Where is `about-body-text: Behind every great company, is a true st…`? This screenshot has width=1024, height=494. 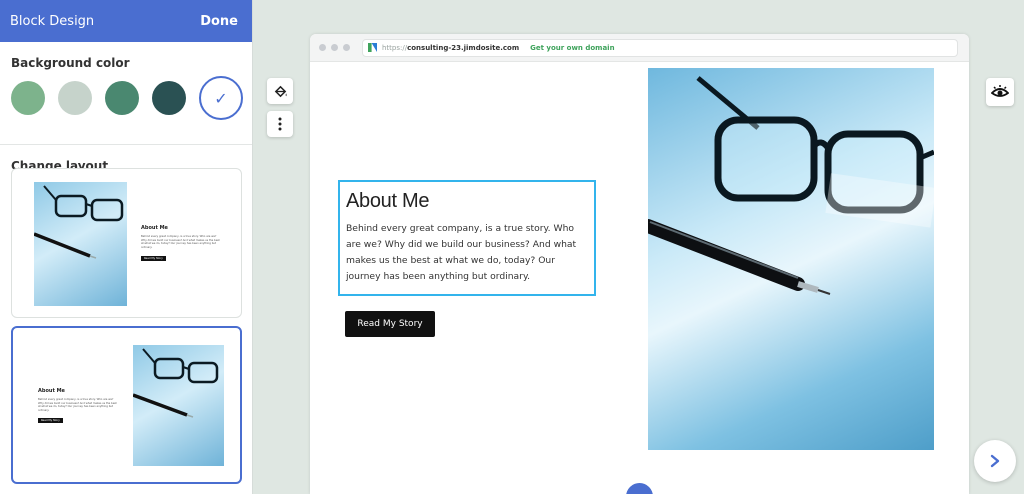 about-body-text: Behind every great company, is a true st… is located at coordinates (461, 252).